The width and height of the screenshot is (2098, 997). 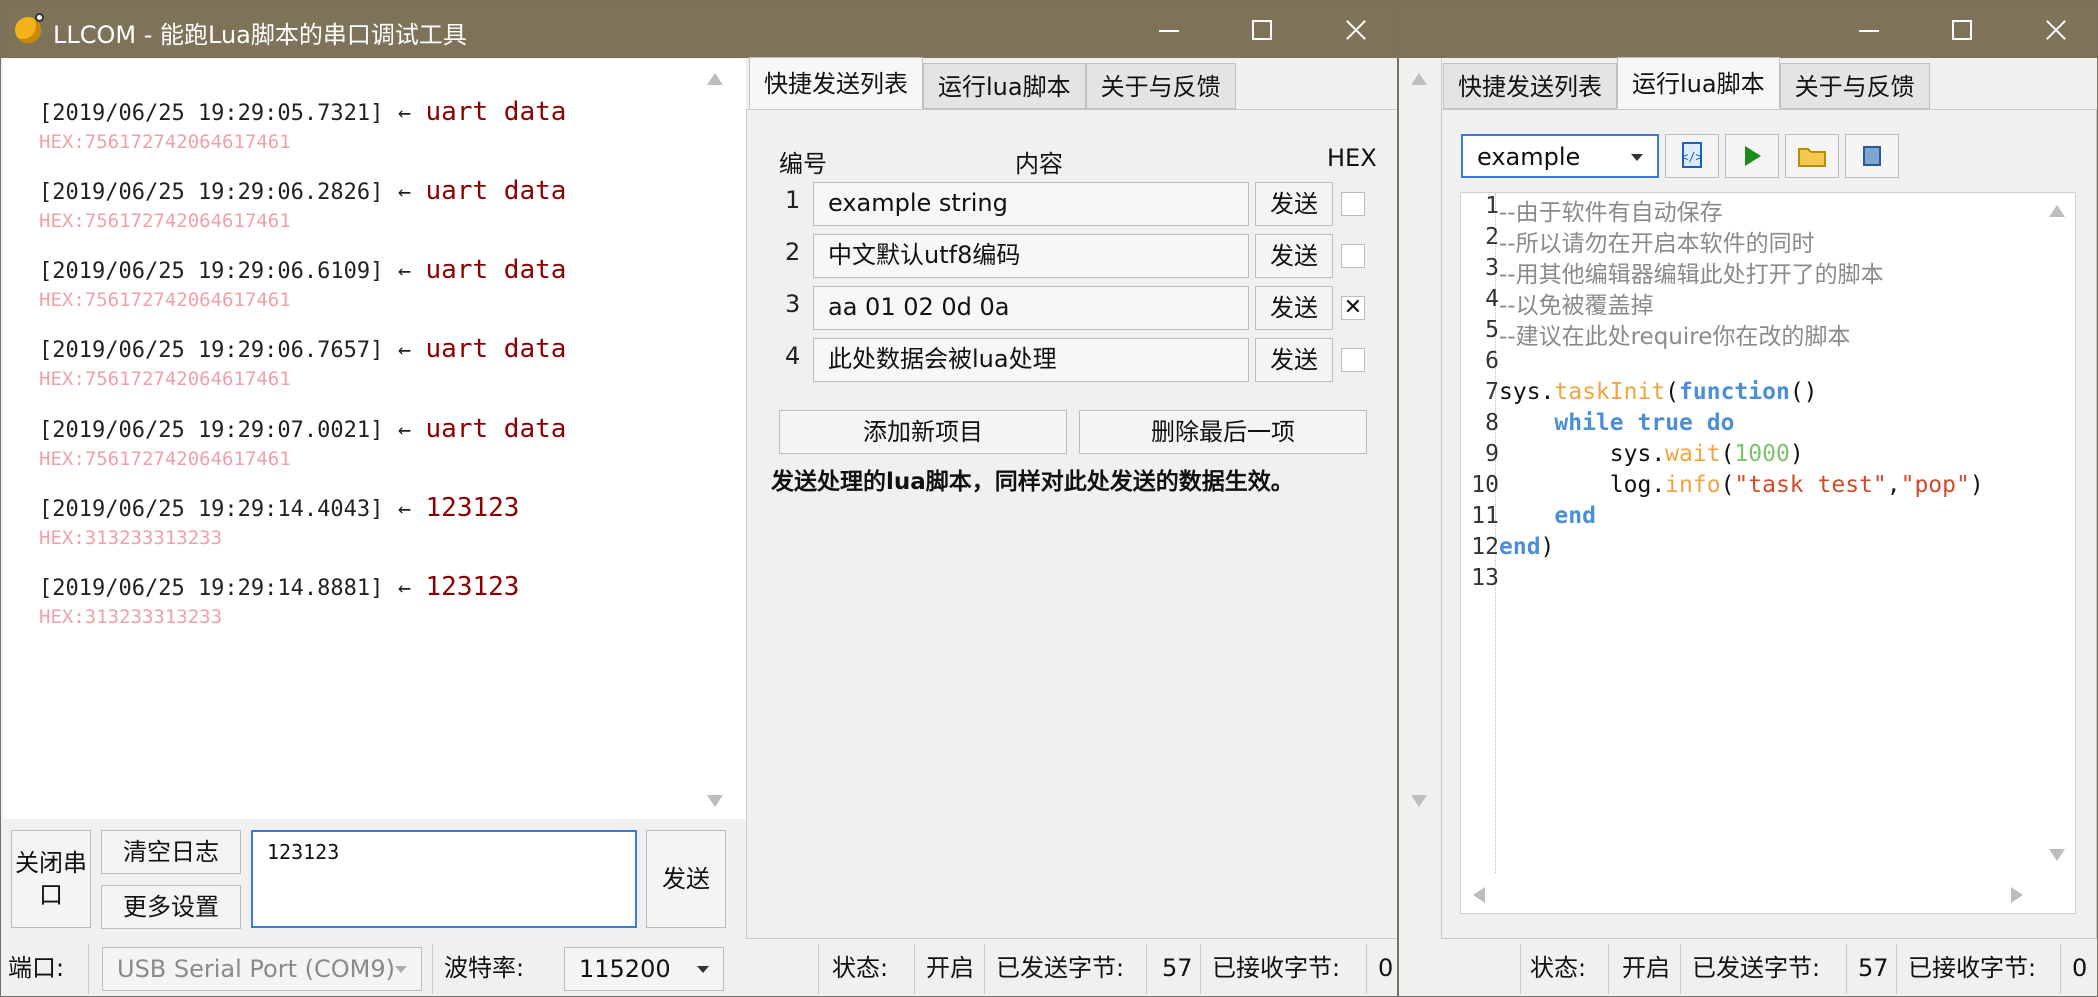 I want to click on line-number: 11, so click(x=1485, y=516).